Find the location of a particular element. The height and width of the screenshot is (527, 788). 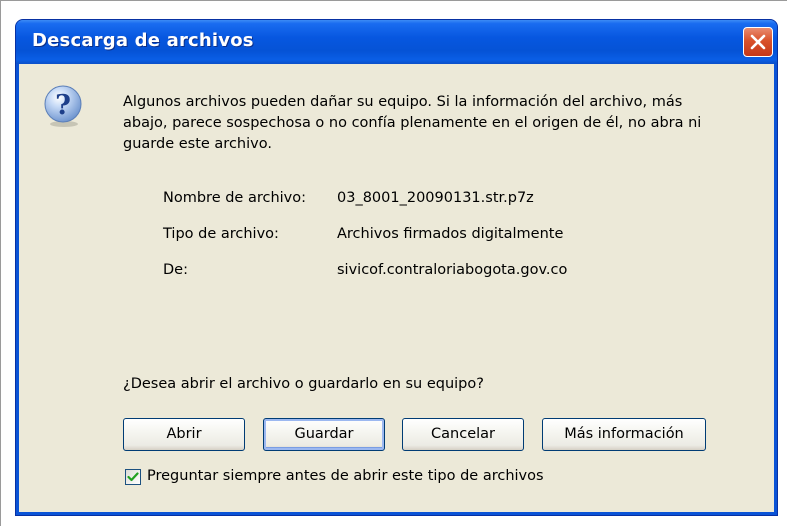

file-type-label: Tipo de archivo: is located at coordinates (221, 234).